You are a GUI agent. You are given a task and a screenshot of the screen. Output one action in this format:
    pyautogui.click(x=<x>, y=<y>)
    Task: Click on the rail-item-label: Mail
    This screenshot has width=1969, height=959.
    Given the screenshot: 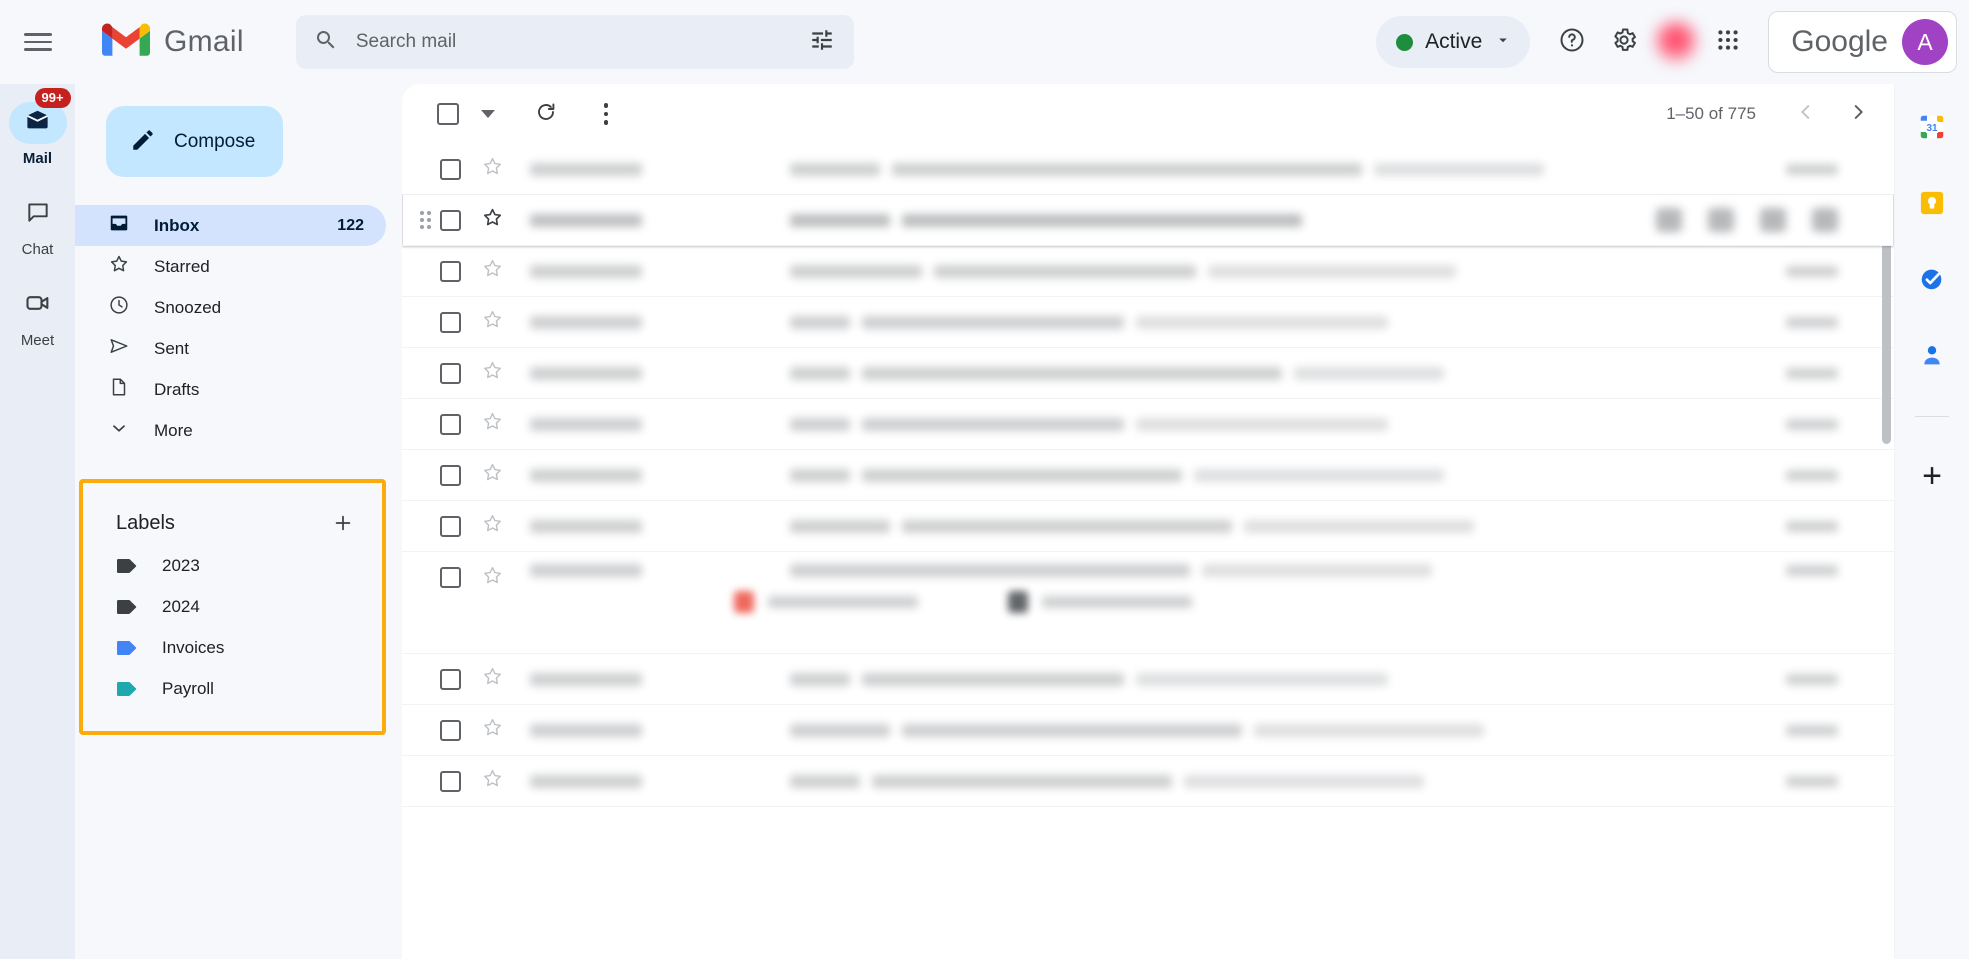 What is the action you would take?
    pyautogui.click(x=37, y=158)
    